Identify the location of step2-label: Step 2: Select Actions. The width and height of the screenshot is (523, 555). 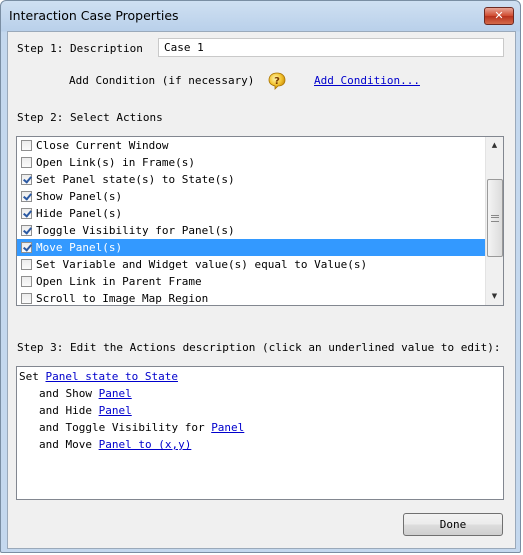
(90, 117).